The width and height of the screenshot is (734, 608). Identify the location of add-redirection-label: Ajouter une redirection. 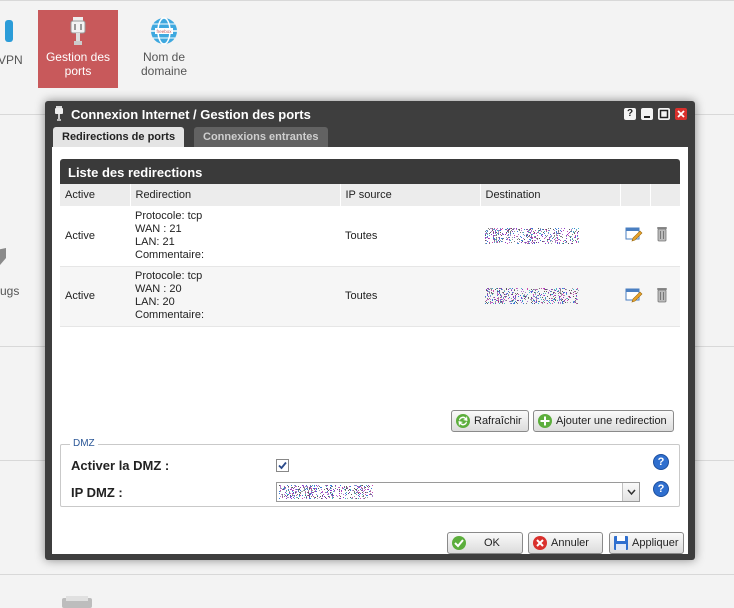
(611, 421).